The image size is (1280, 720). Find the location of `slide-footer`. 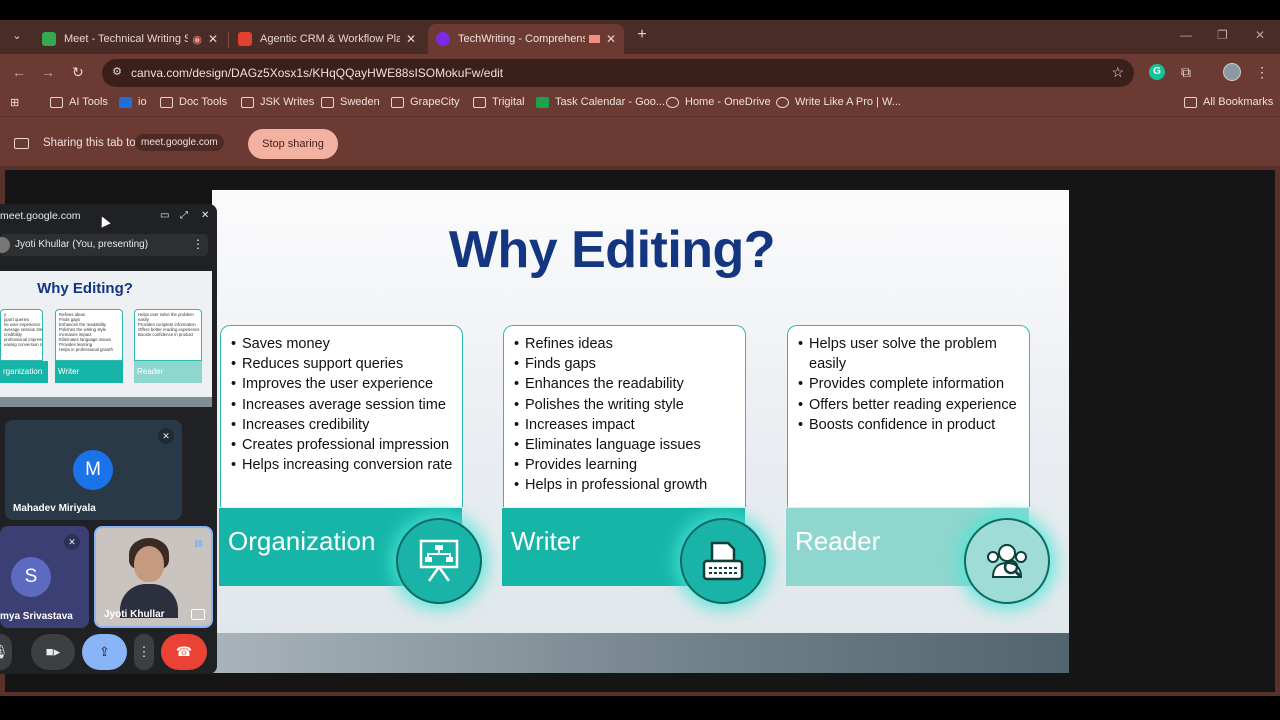

slide-footer is located at coordinates (640, 653).